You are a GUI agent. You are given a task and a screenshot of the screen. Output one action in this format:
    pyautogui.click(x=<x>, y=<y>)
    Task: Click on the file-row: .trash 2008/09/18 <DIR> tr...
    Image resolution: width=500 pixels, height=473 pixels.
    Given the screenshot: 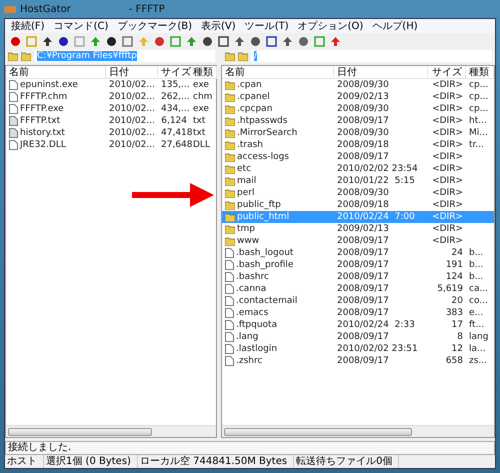 What is the action you would take?
    pyautogui.click(x=358, y=145)
    